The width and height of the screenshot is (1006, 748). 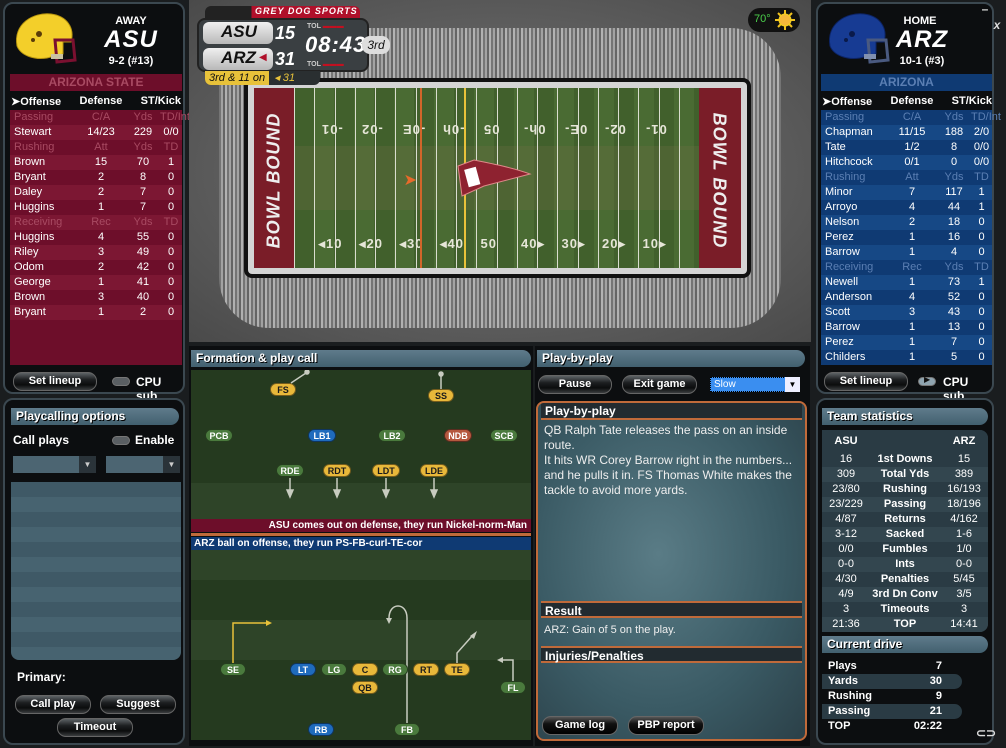 I want to click on home-stat-value: 1-6, so click(x=964, y=534).